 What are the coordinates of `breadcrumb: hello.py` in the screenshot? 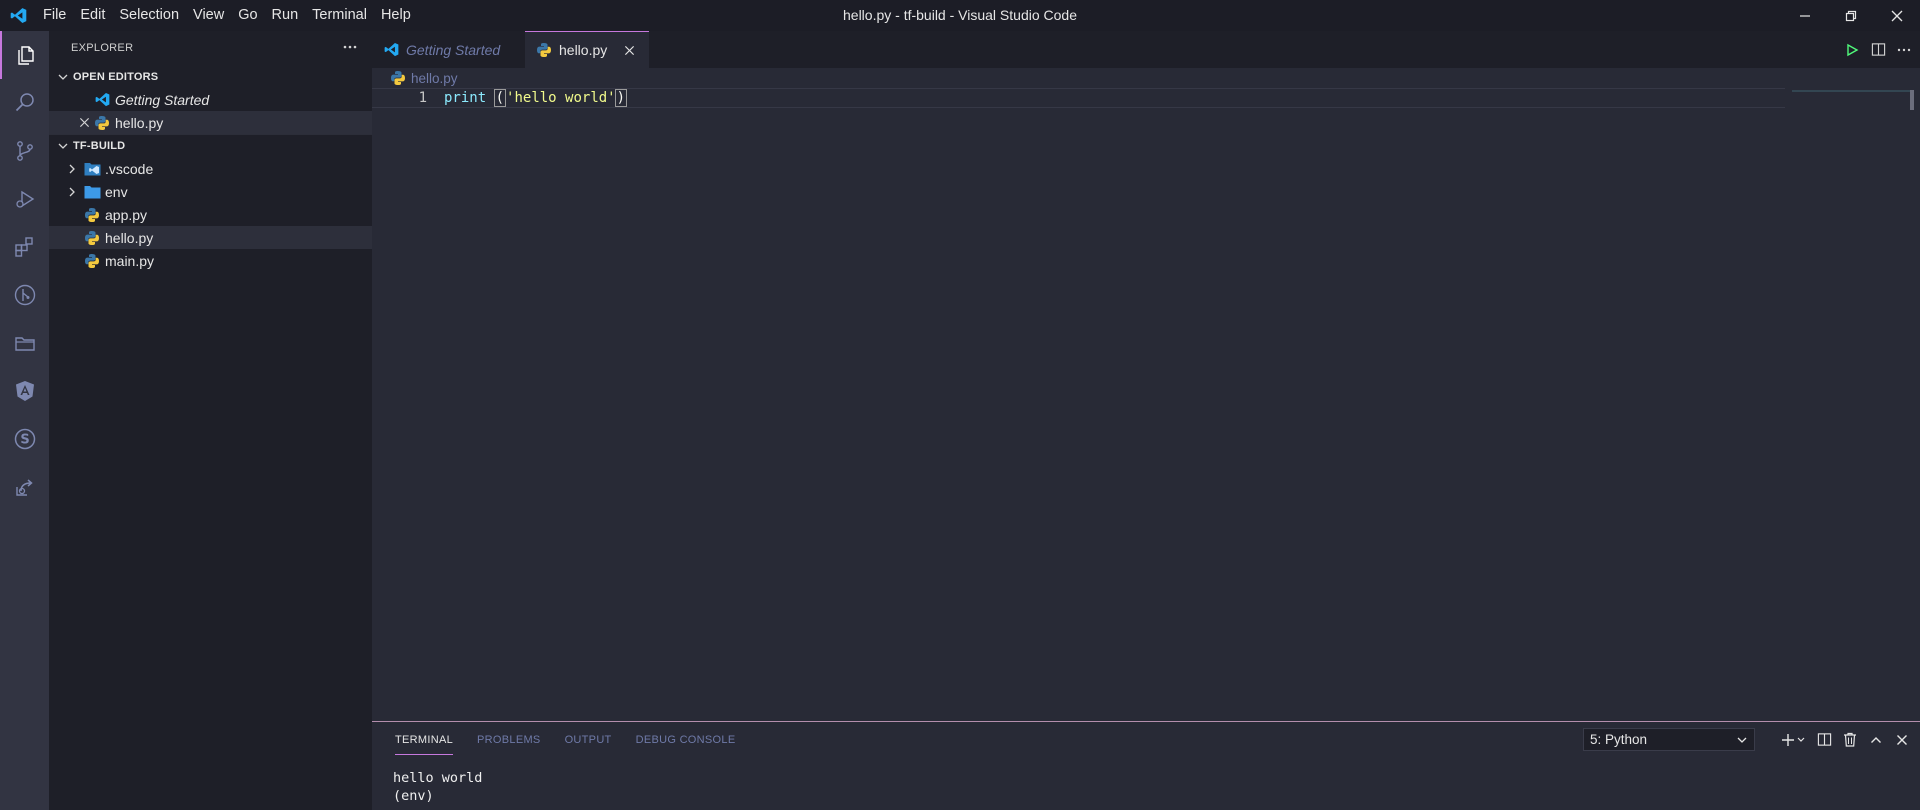 It's located at (1146, 78).